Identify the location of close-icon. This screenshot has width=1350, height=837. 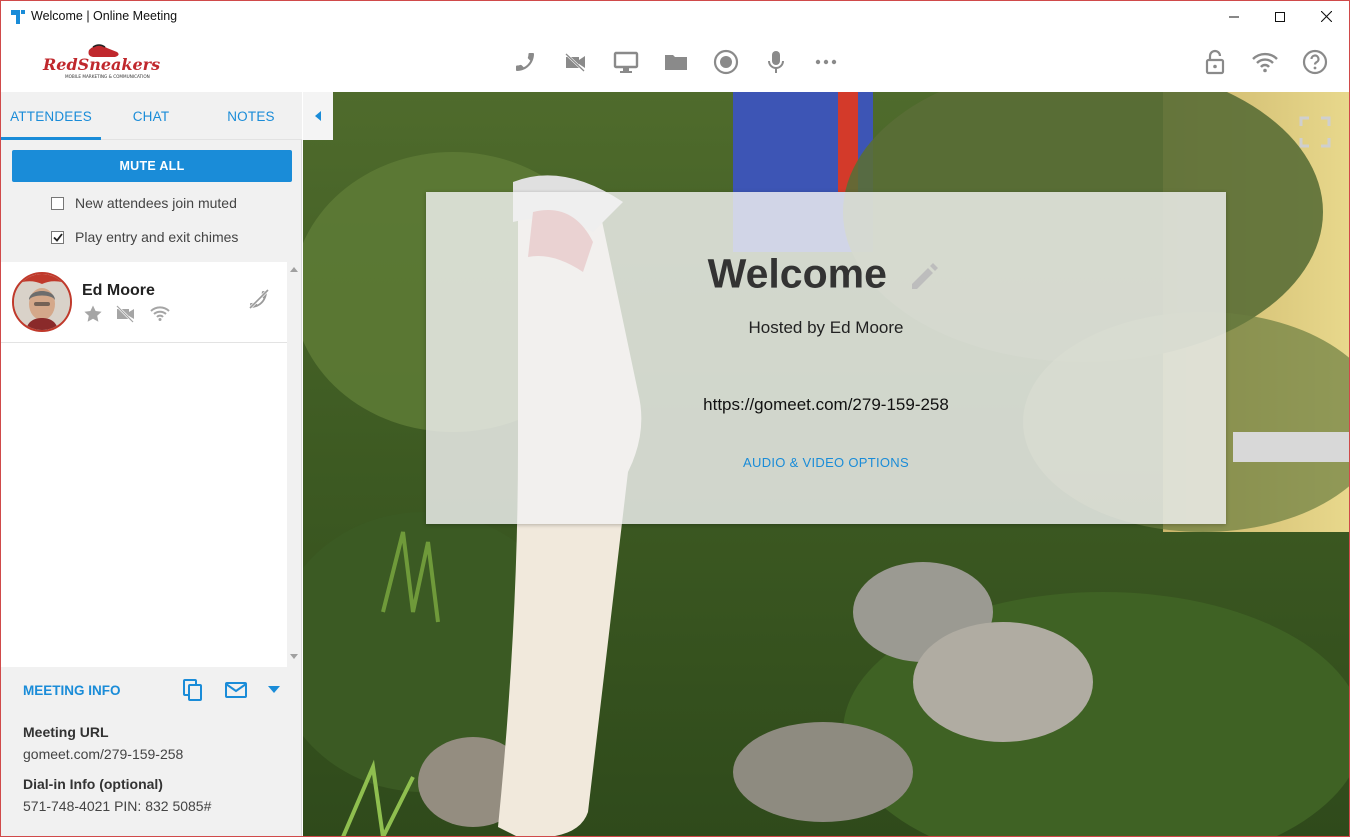
(1326, 16).